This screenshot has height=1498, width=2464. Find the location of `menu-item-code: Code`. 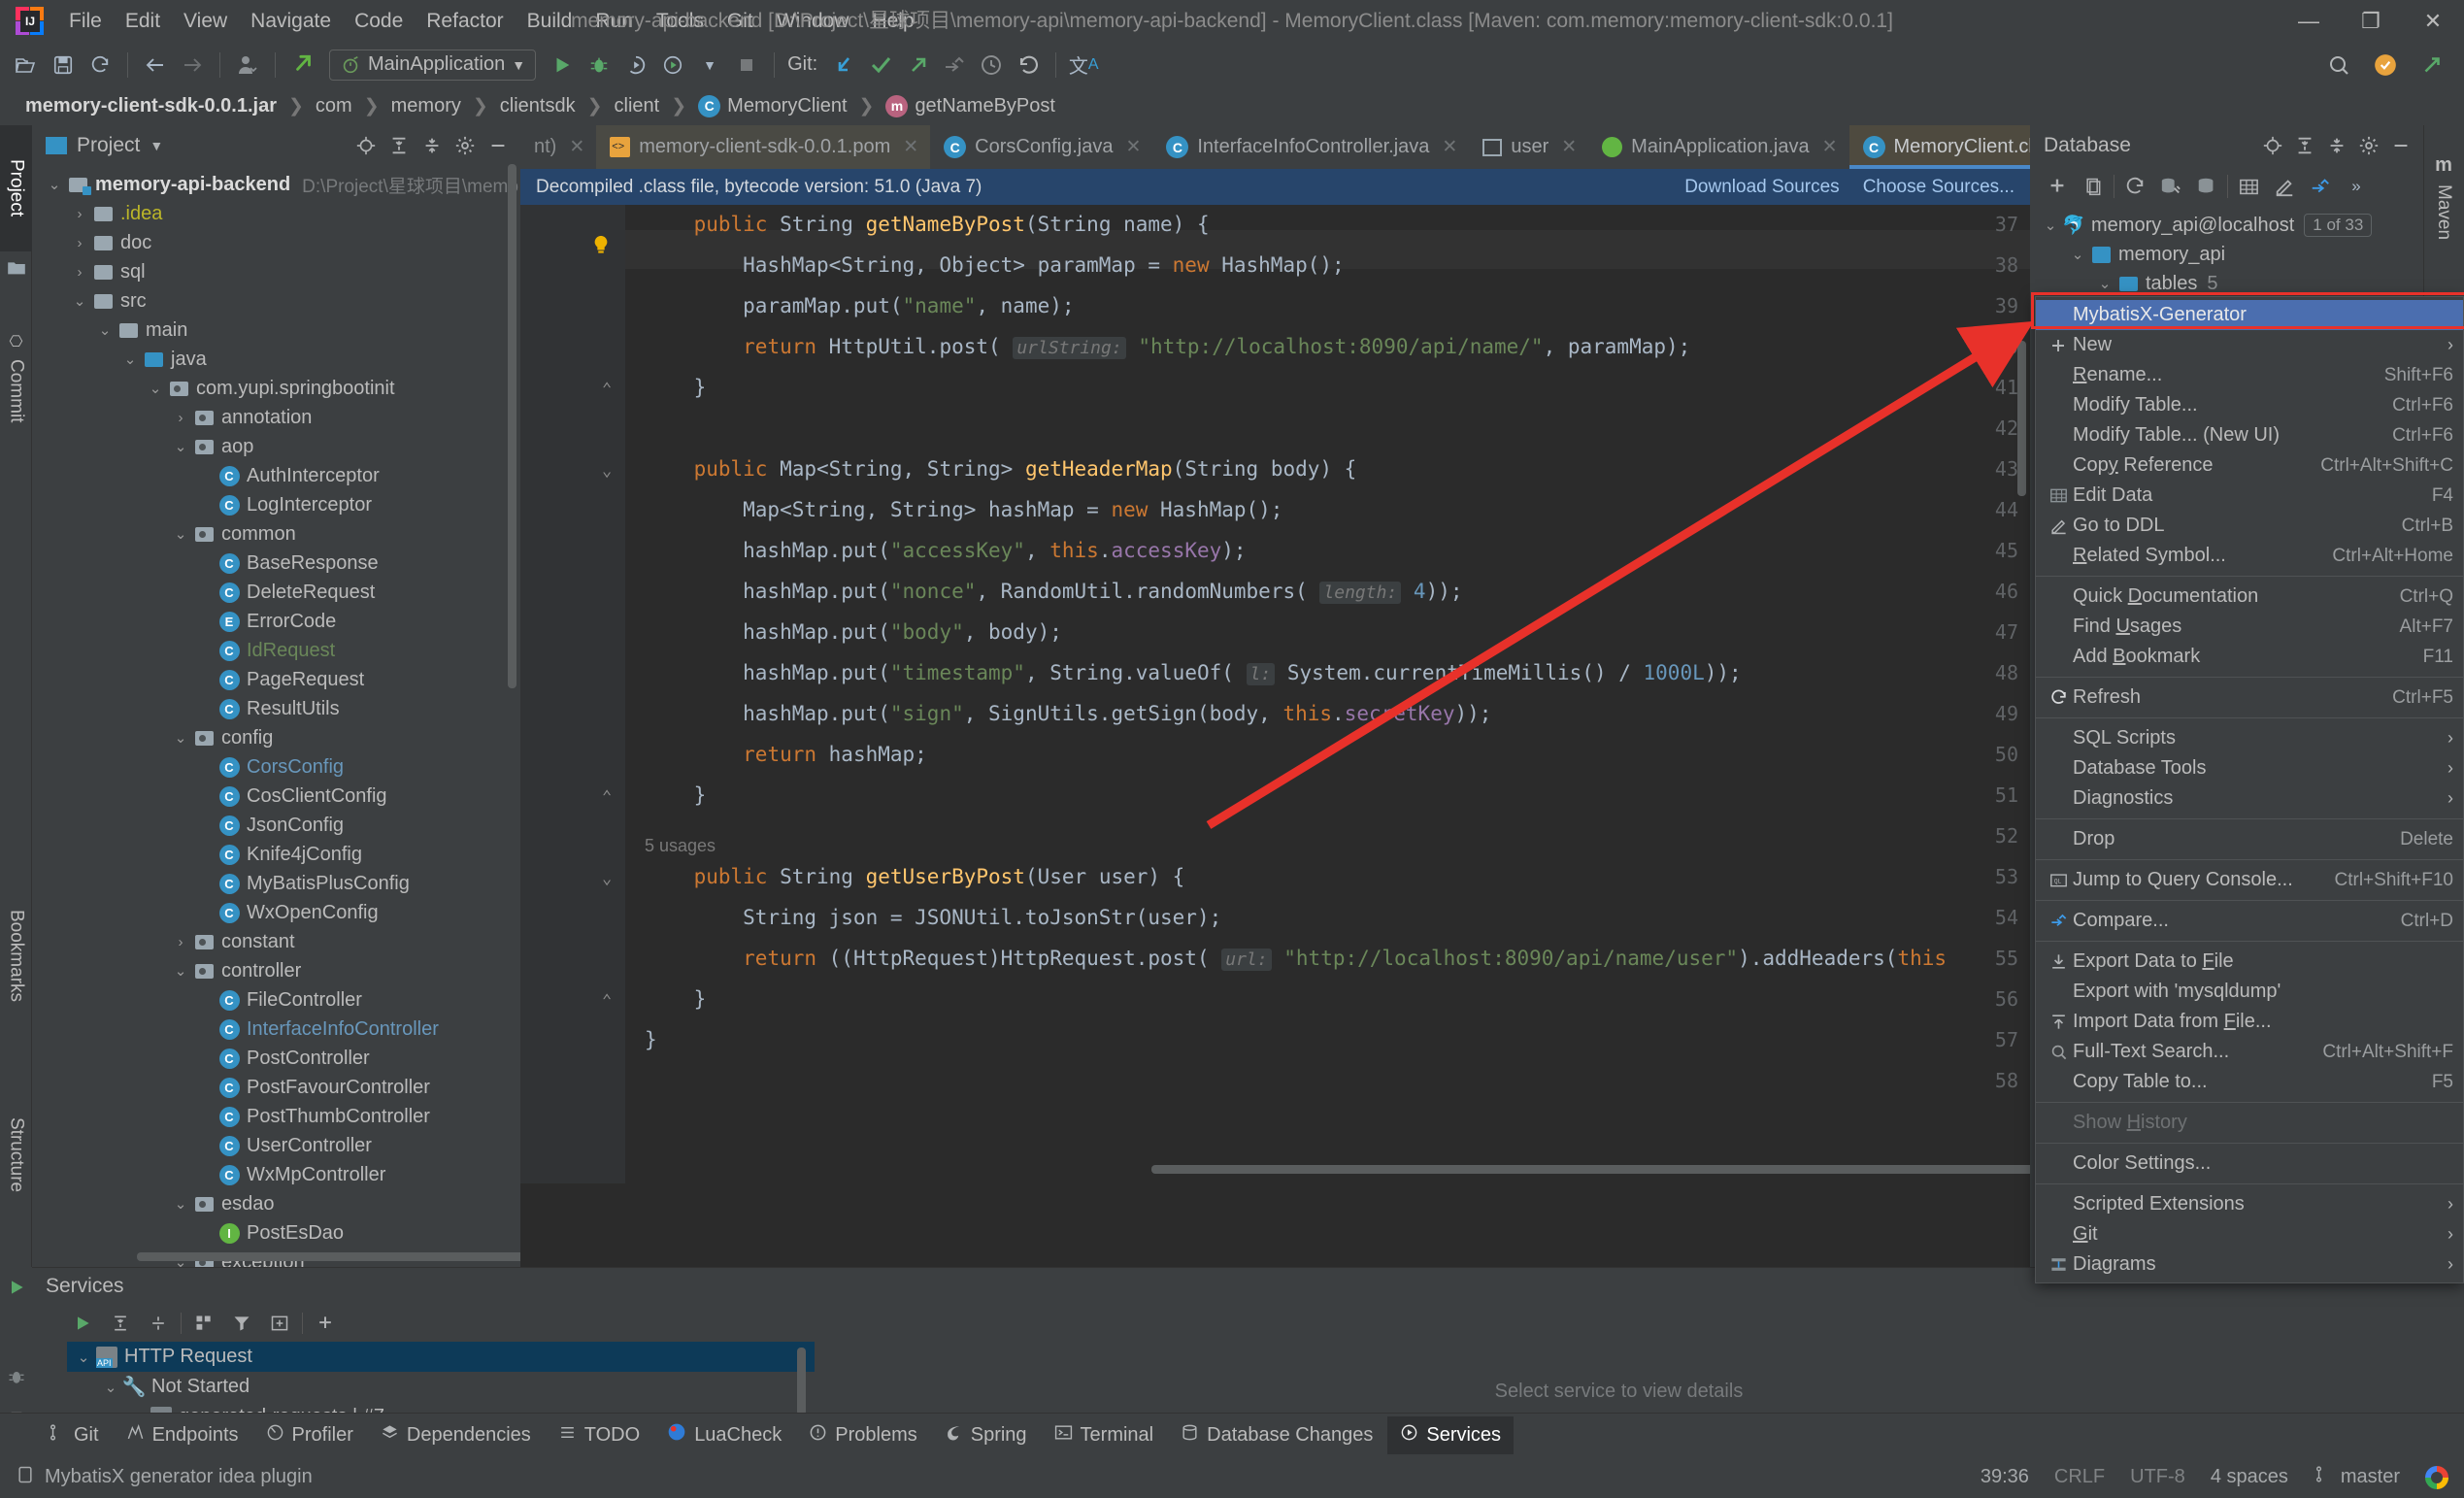

menu-item-code: Code is located at coordinates (379, 21).